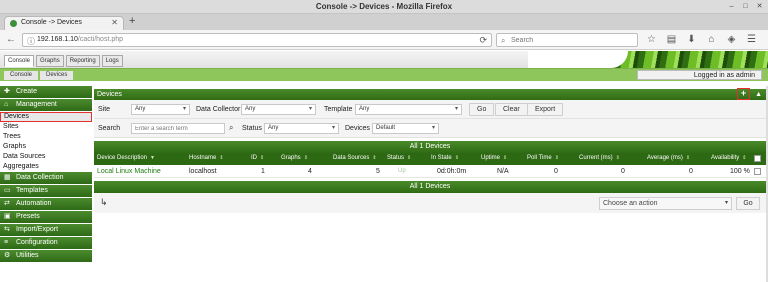 The image size is (768, 282). What do you see at coordinates (31, 41) in the screenshot?
I see `info-icon: ⓘ` at bounding box center [31, 41].